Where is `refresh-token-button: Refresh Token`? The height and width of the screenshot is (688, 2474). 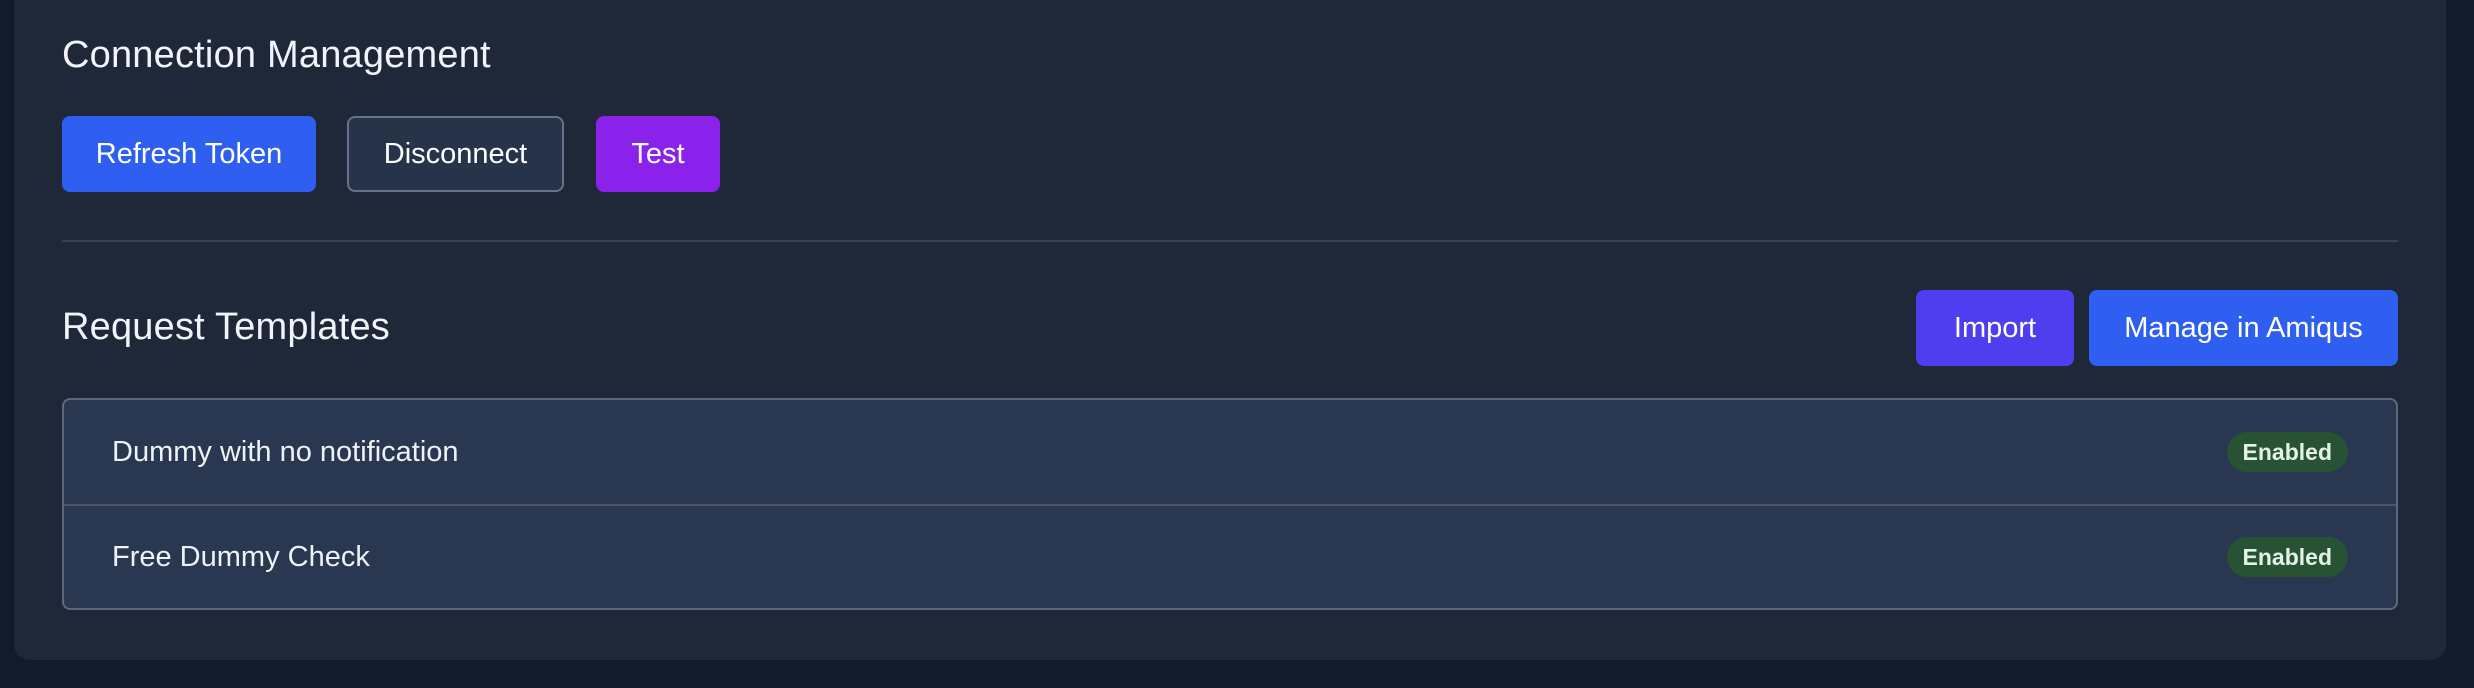 refresh-token-button: Refresh Token is located at coordinates (189, 154).